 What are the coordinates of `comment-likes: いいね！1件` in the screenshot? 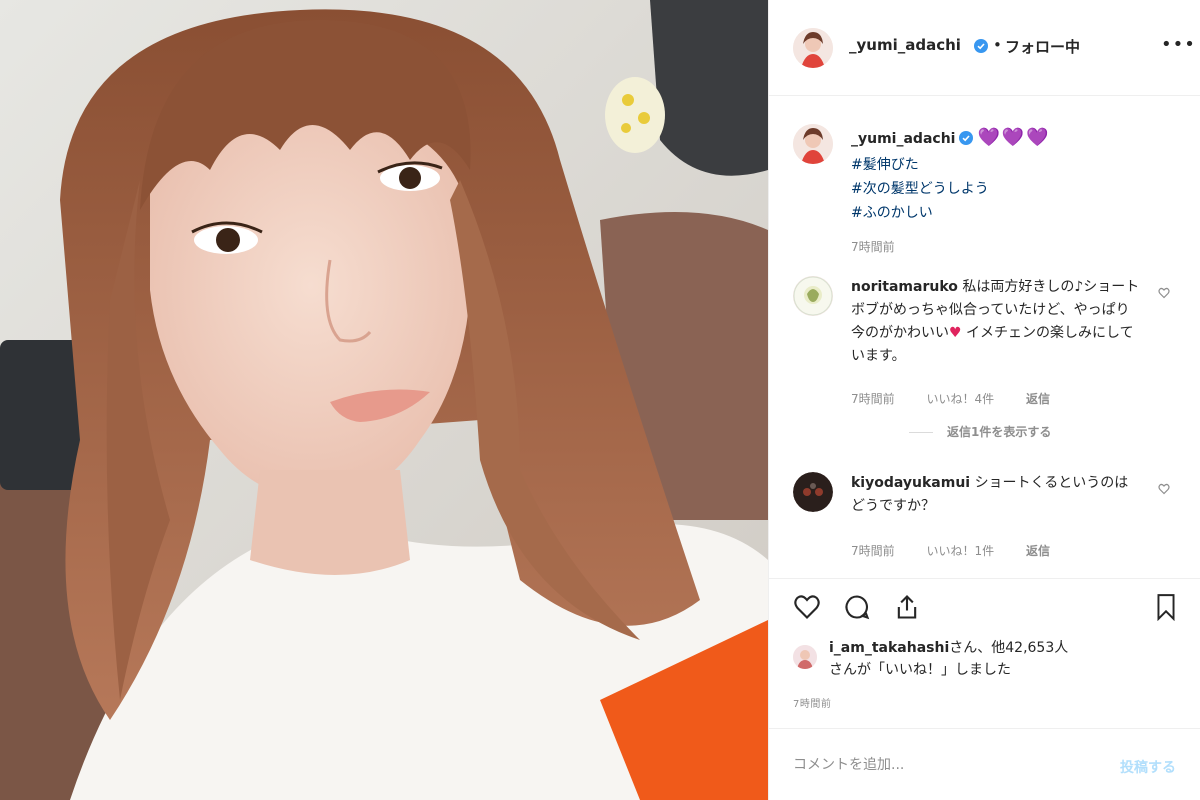 It's located at (960, 551).